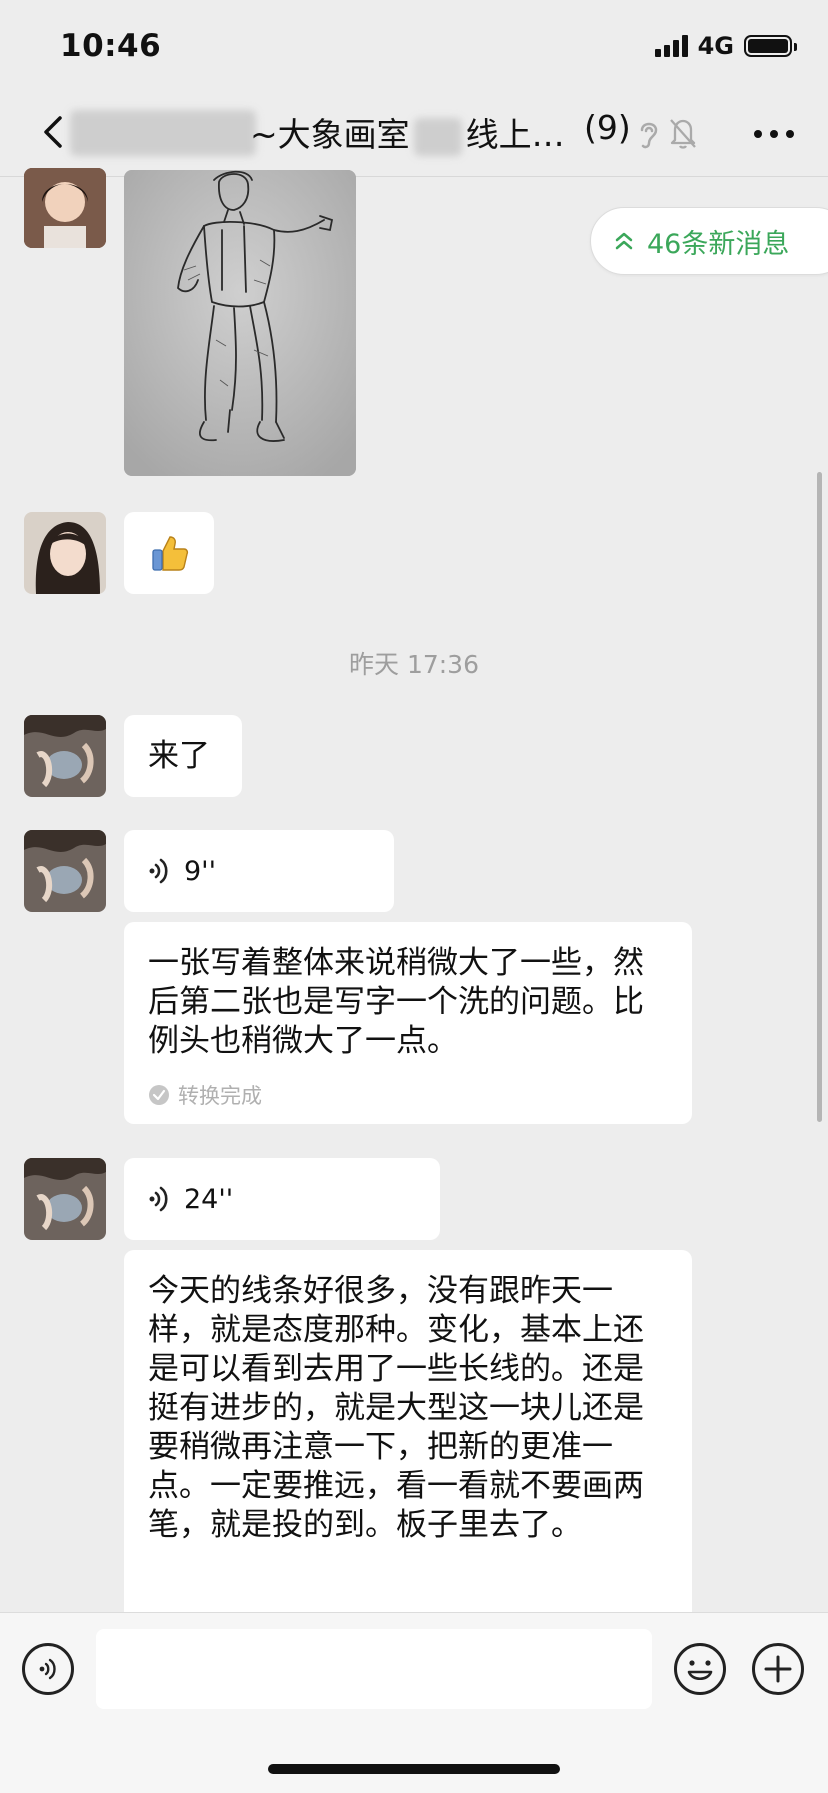 Image resolution: width=828 pixels, height=1793 pixels. I want to click on voice-message: 24'', so click(282, 1199).